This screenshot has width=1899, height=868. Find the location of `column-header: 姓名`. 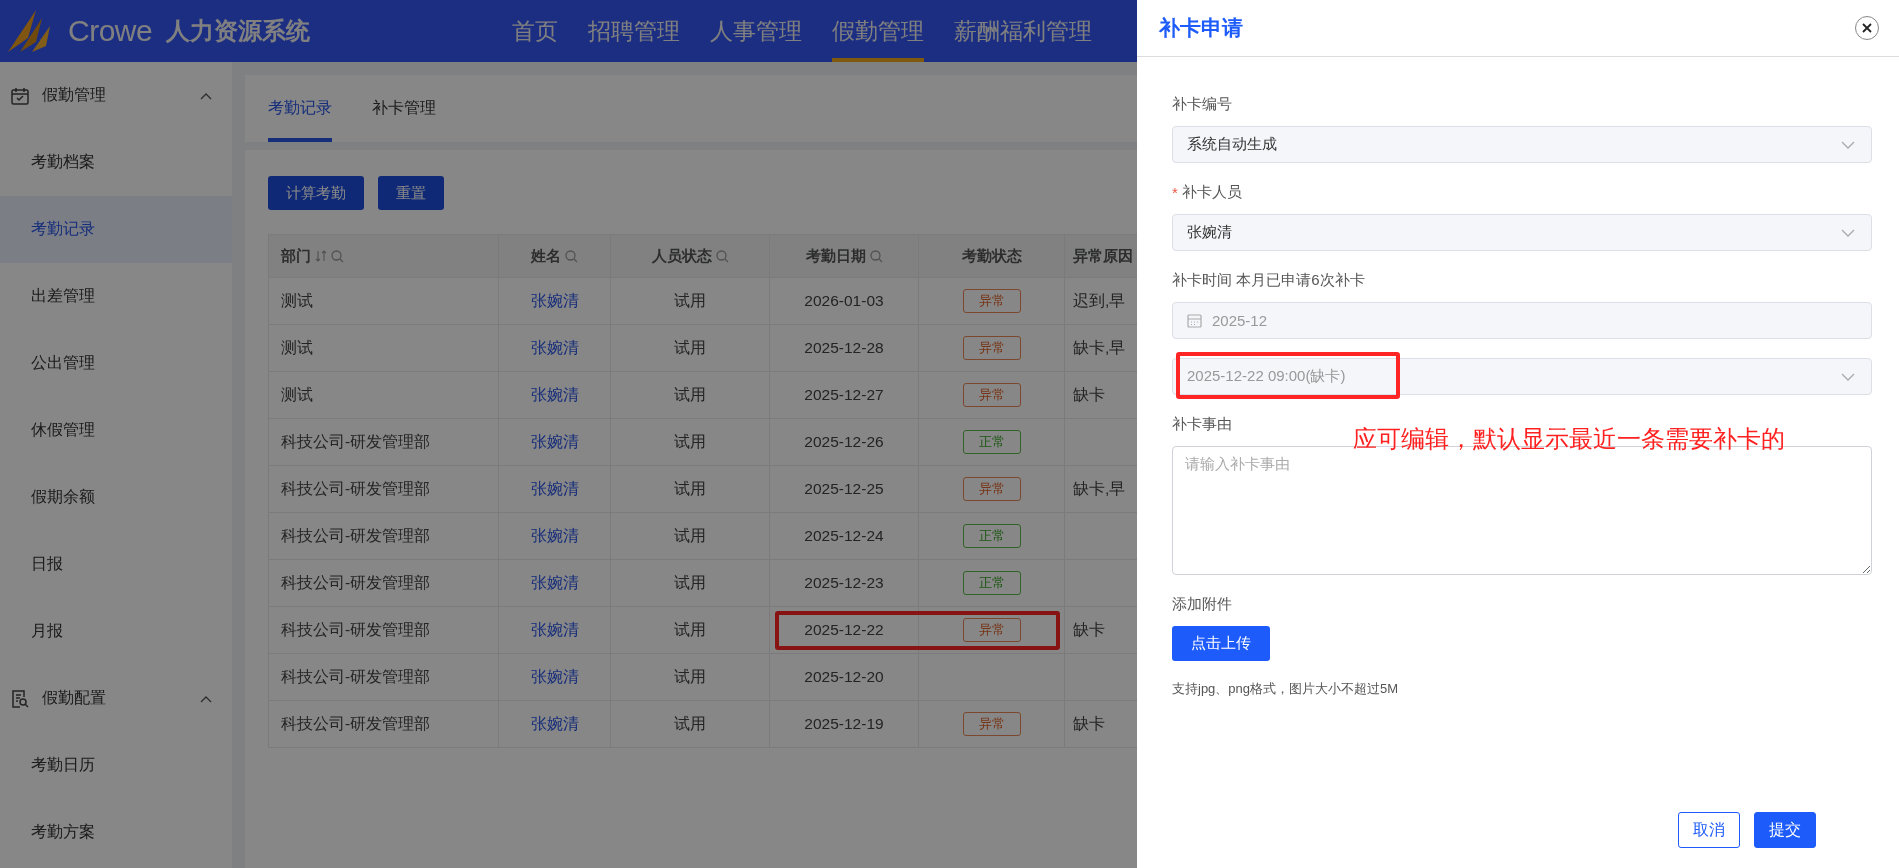

column-header: 姓名 is located at coordinates (546, 256).